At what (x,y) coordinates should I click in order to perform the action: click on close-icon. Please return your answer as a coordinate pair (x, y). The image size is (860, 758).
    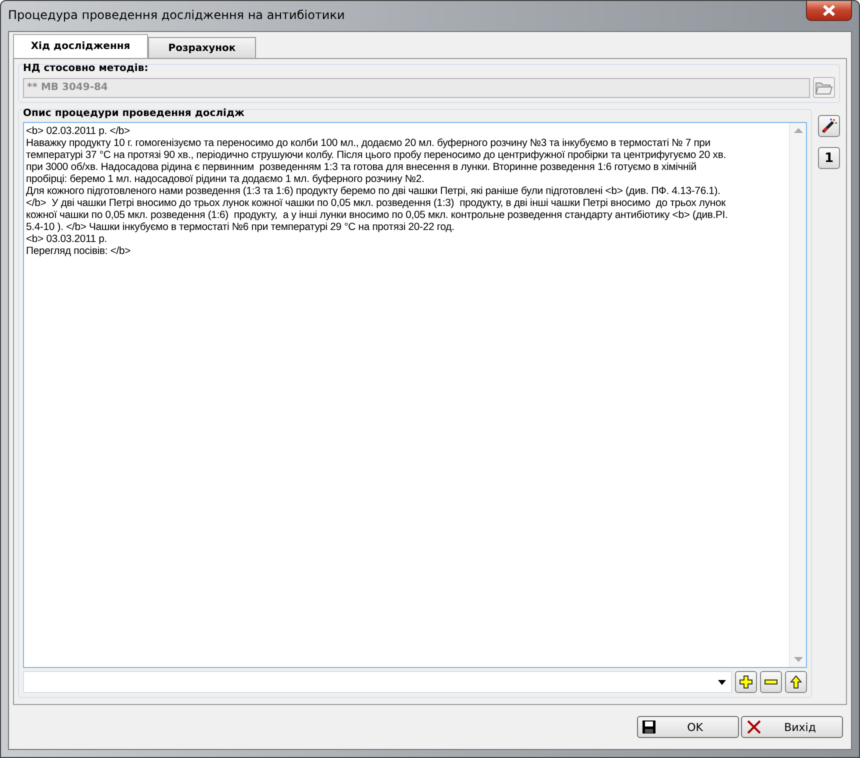
    Looking at the image, I should click on (829, 10).